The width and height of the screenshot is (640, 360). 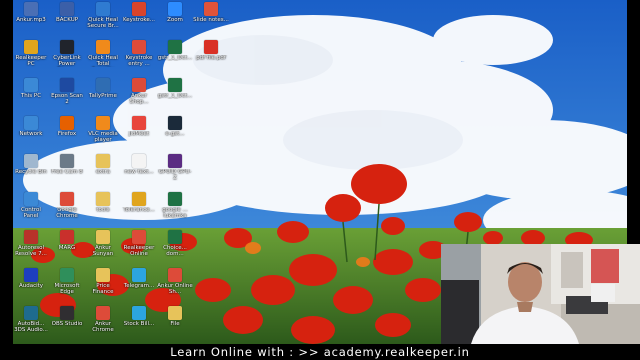 What do you see at coordinates (31, 61) in the screenshot?
I see `desktop-icon-label: Realkeeper PC` at bounding box center [31, 61].